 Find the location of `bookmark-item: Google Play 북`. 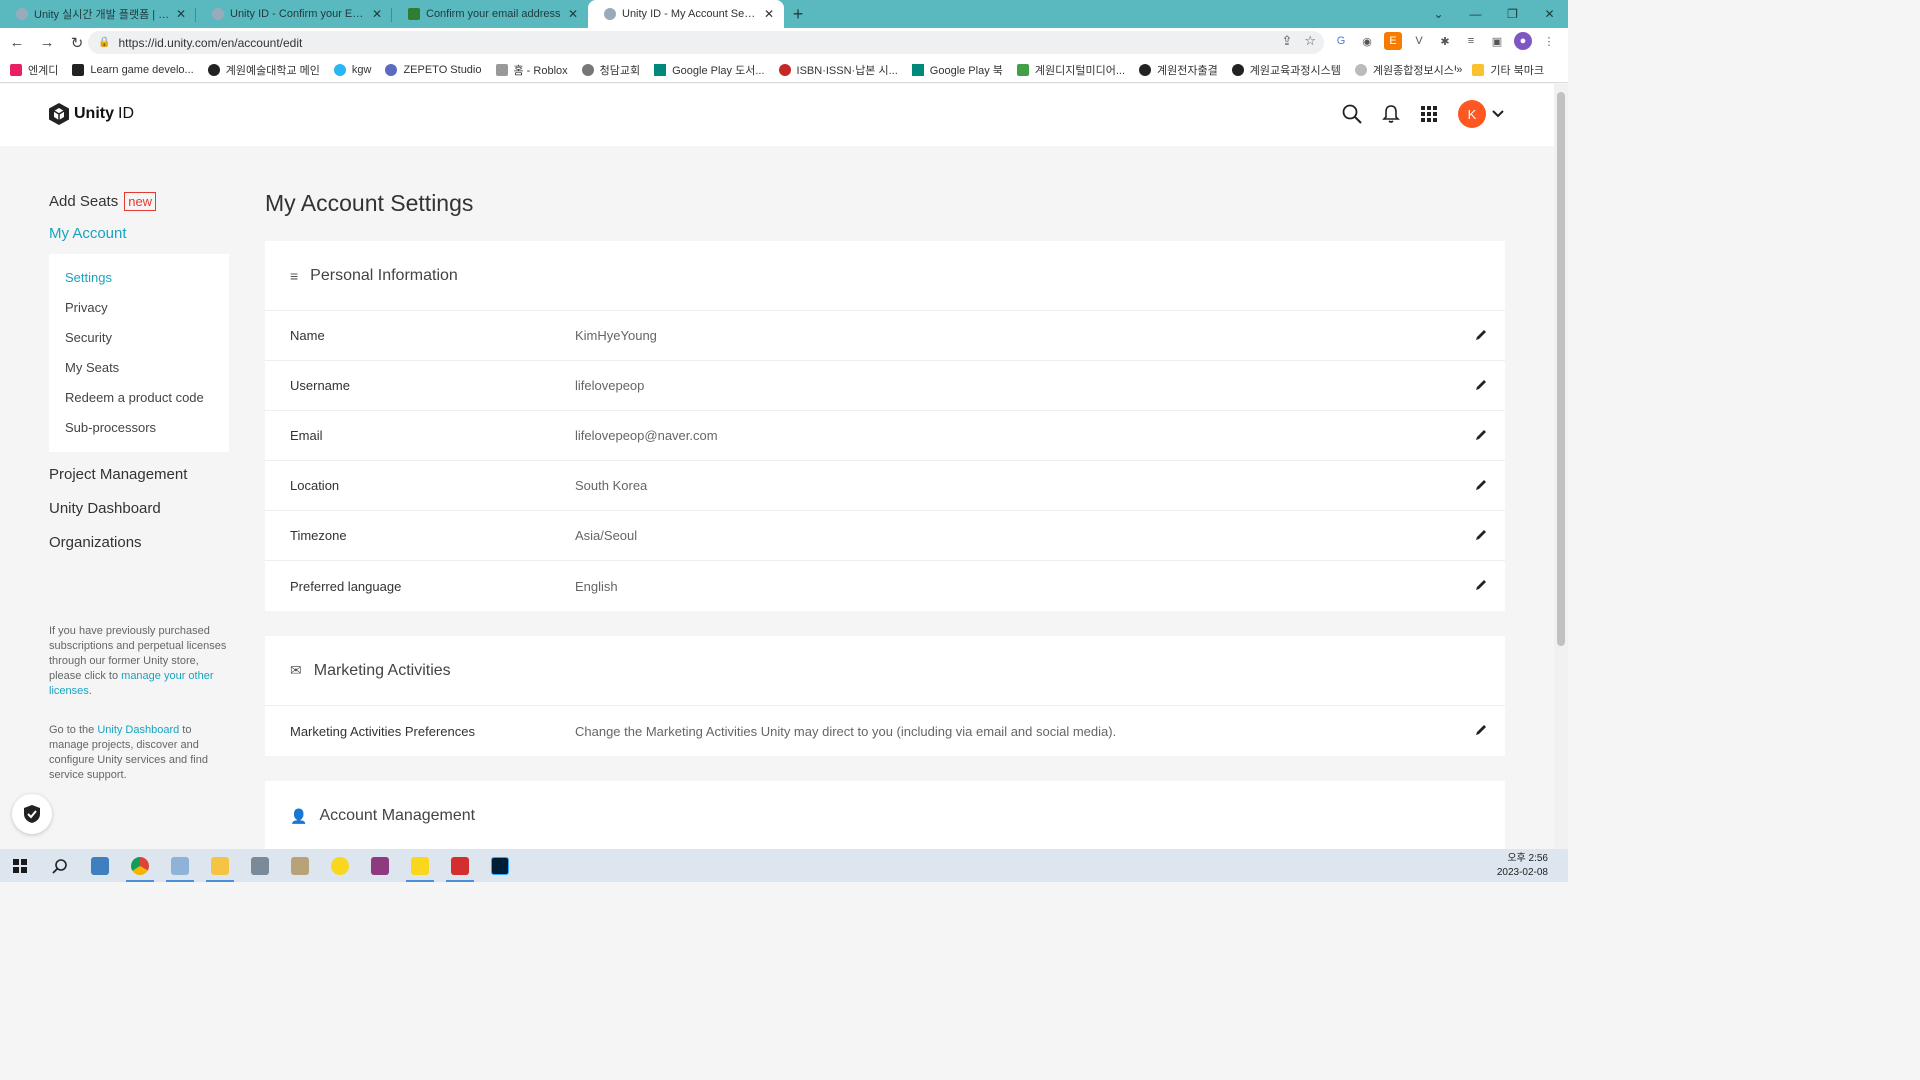

bookmark-item: Google Play 북 is located at coordinates (957, 70).